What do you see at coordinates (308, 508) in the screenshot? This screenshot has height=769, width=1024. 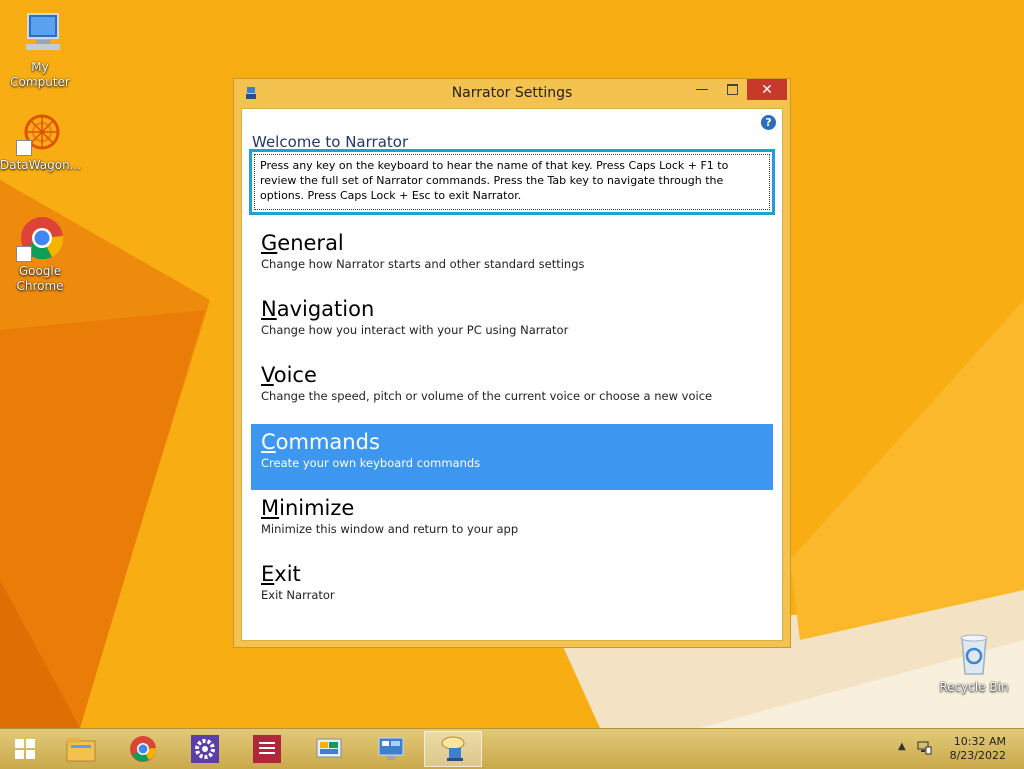 I see `option-heading: Minimize` at bounding box center [308, 508].